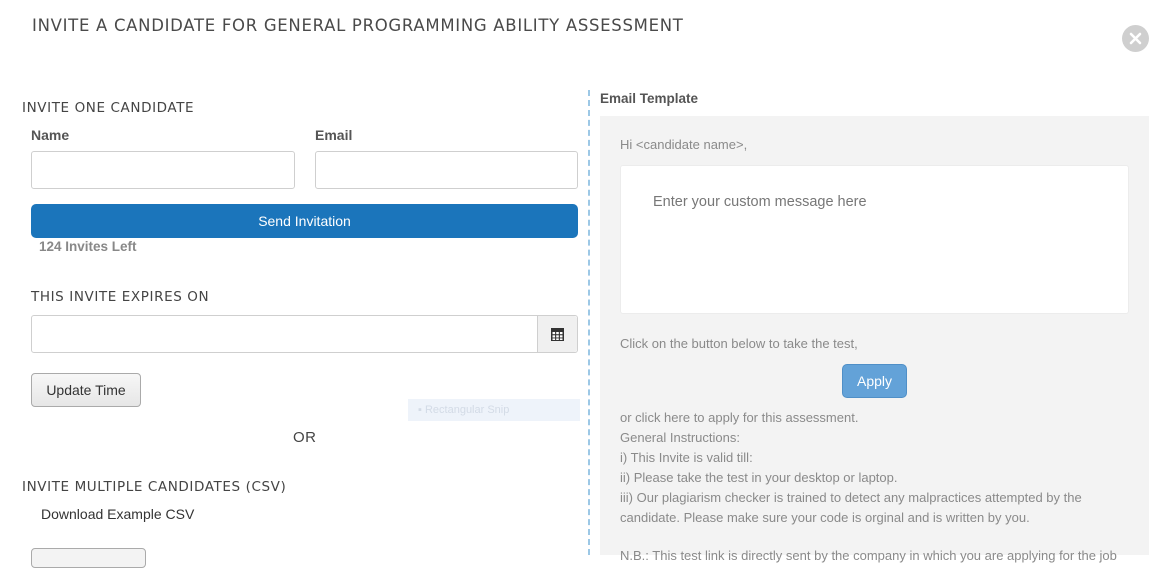 The image size is (1170, 568). What do you see at coordinates (649, 98) in the screenshot?
I see `email-template-heading: Email Template` at bounding box center [649, 98].